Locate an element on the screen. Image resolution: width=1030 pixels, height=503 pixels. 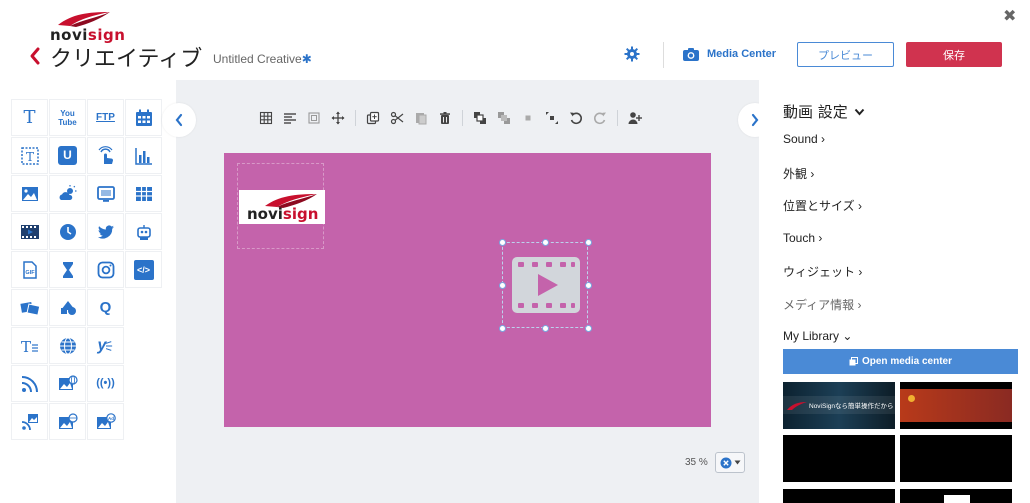
widget-shapes-icon is located at coordinates (67, 307).